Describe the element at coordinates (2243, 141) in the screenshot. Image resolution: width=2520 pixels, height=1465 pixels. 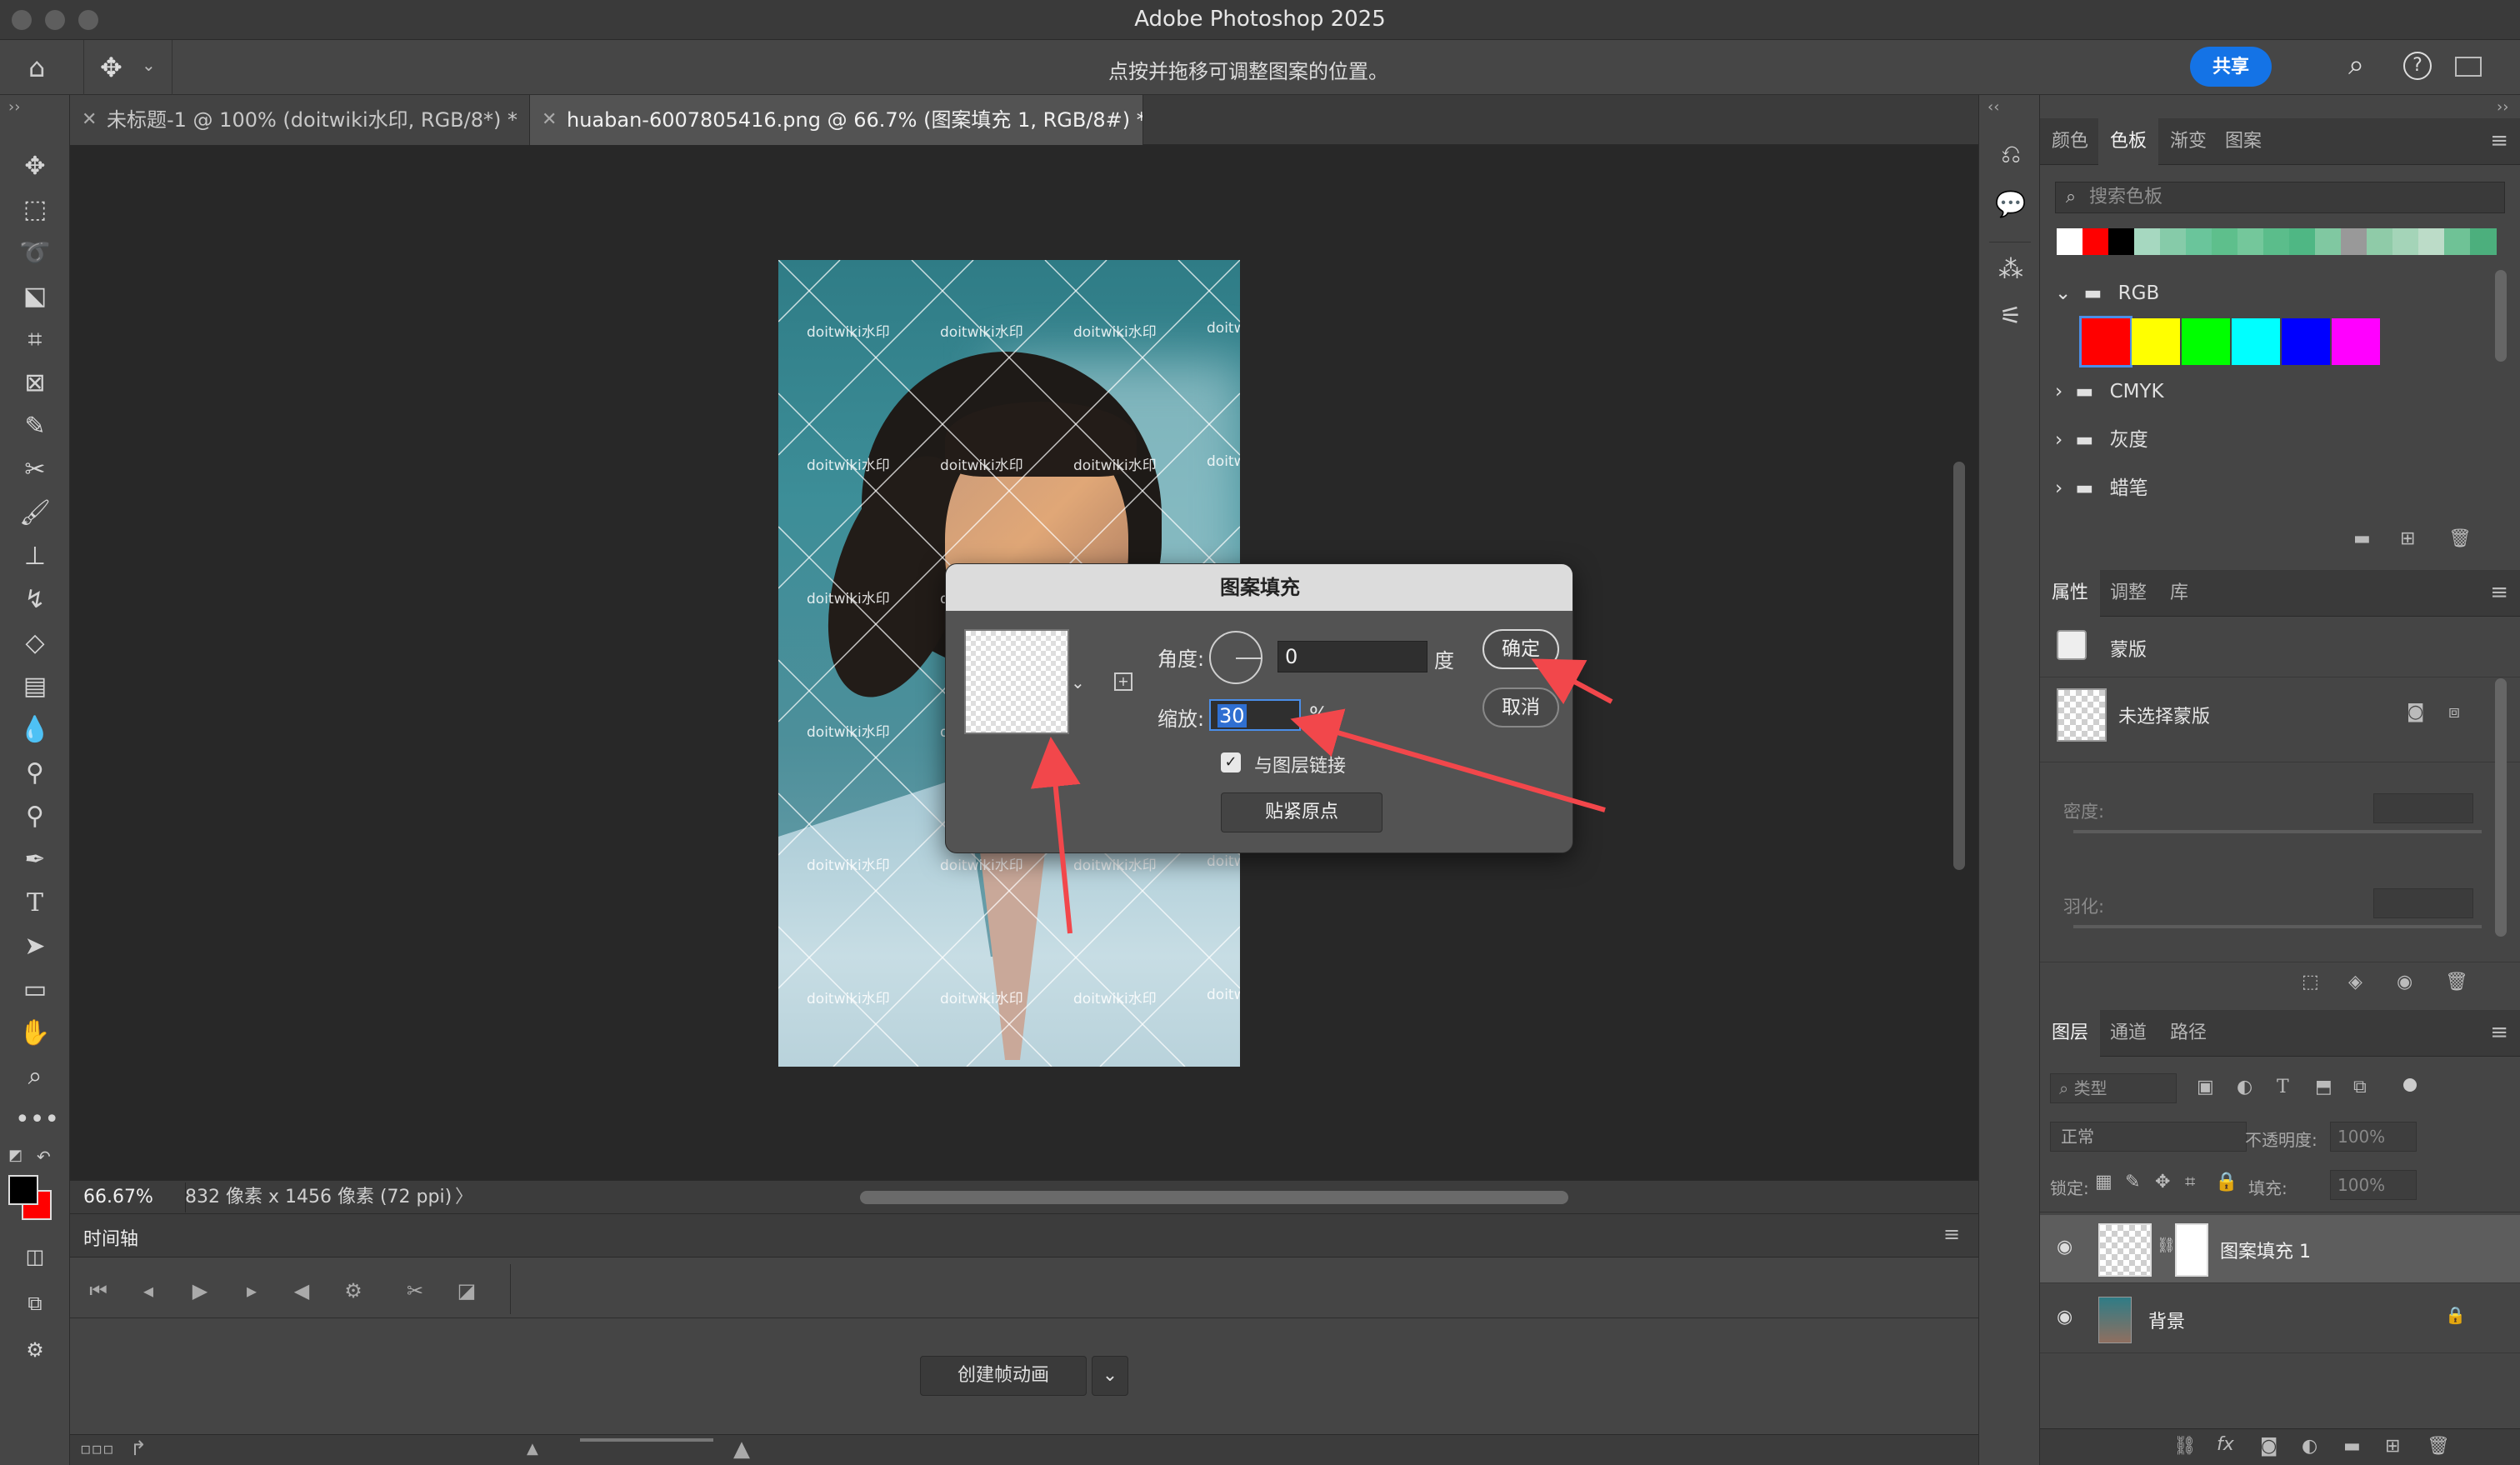
I see `tab-patterns: 图案` at that location.